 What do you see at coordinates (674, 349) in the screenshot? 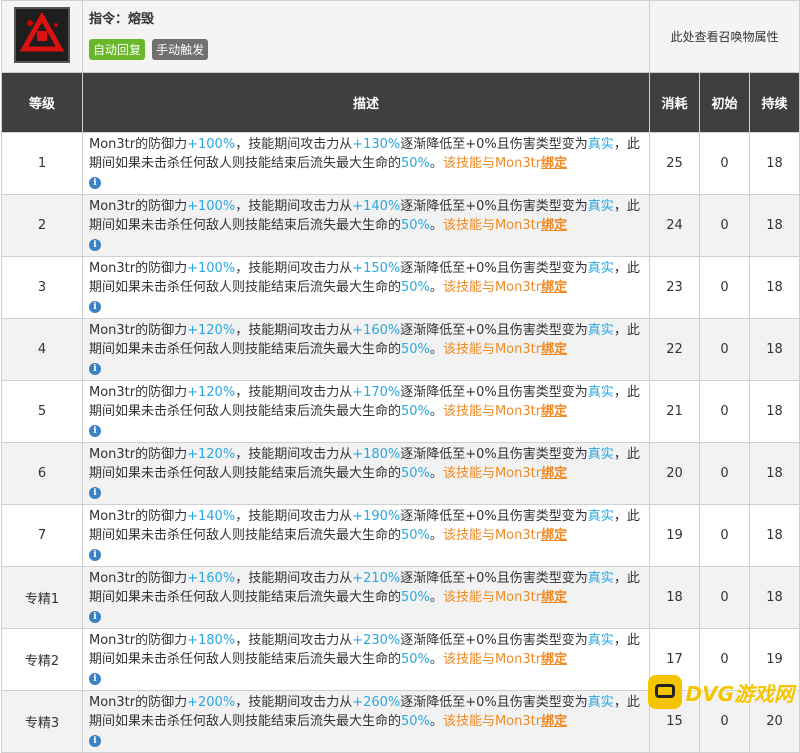
I see `cost-cell: 22` at bounding box center [674, 349].